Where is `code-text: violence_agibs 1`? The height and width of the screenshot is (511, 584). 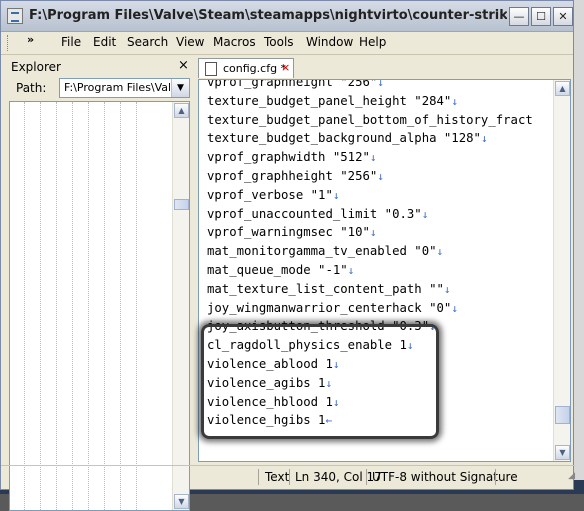 code-text: violence_agibs 1 is located at coordinates (266, 382).